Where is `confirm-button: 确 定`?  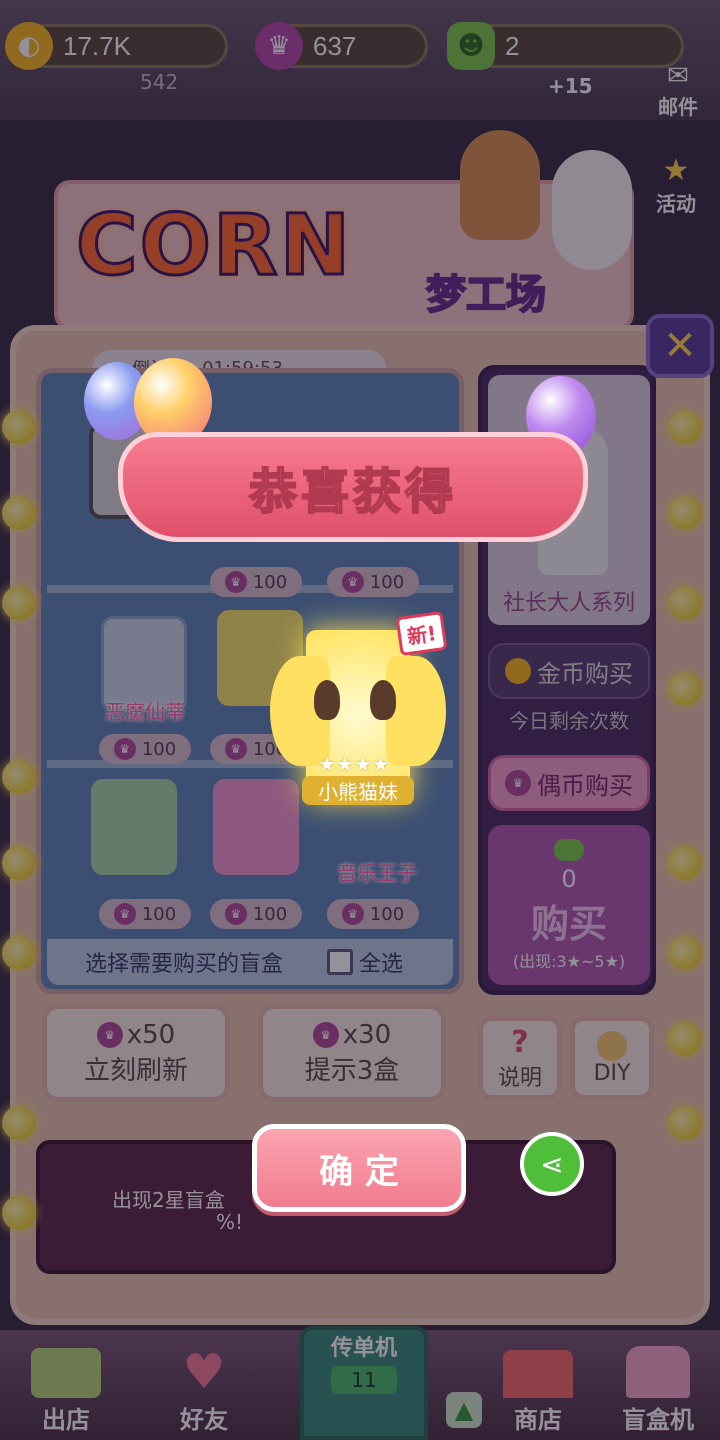
confirm-button: 确 定 is located at coordinates (359, 1168).